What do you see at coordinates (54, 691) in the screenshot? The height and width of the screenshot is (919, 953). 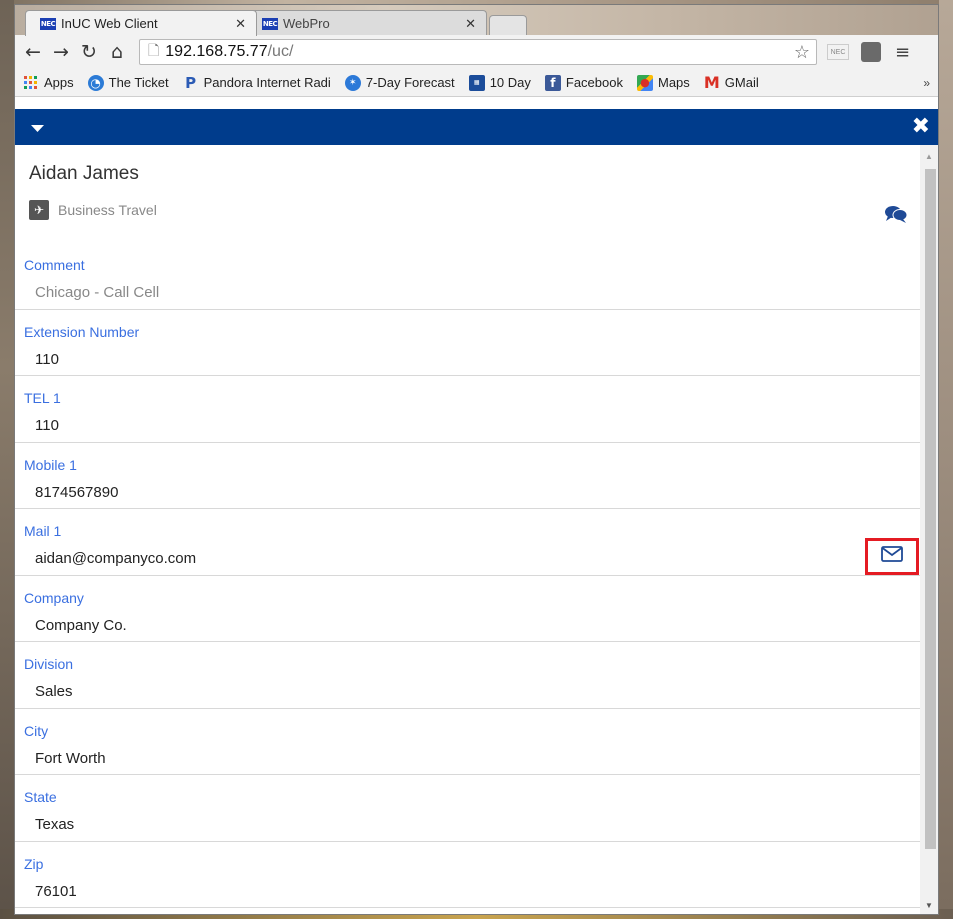 I see `field-value: Sales` at bounding box center [54, 691].